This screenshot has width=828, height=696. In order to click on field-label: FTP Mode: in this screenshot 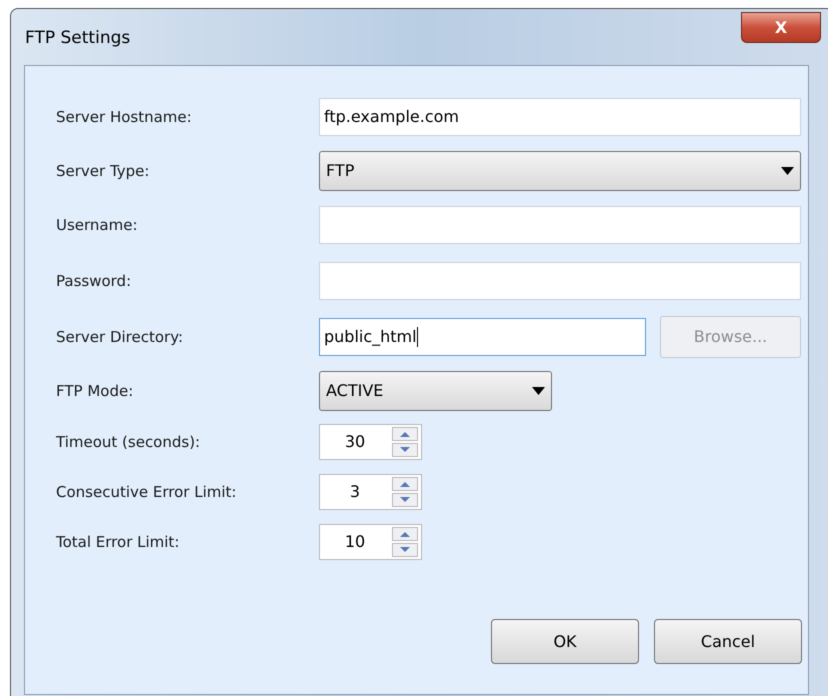, I will do `click(95, 391)`.